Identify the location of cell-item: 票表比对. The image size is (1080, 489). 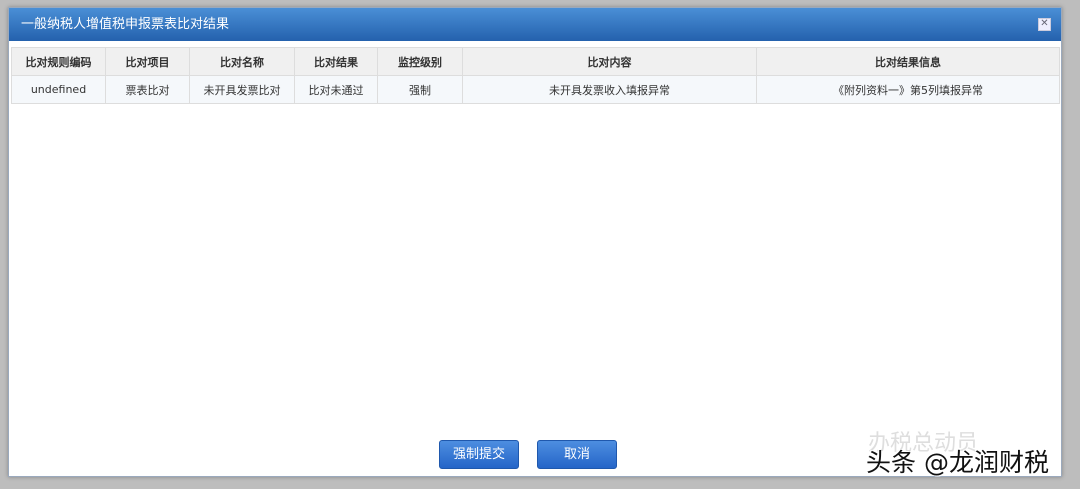
(147, 89).